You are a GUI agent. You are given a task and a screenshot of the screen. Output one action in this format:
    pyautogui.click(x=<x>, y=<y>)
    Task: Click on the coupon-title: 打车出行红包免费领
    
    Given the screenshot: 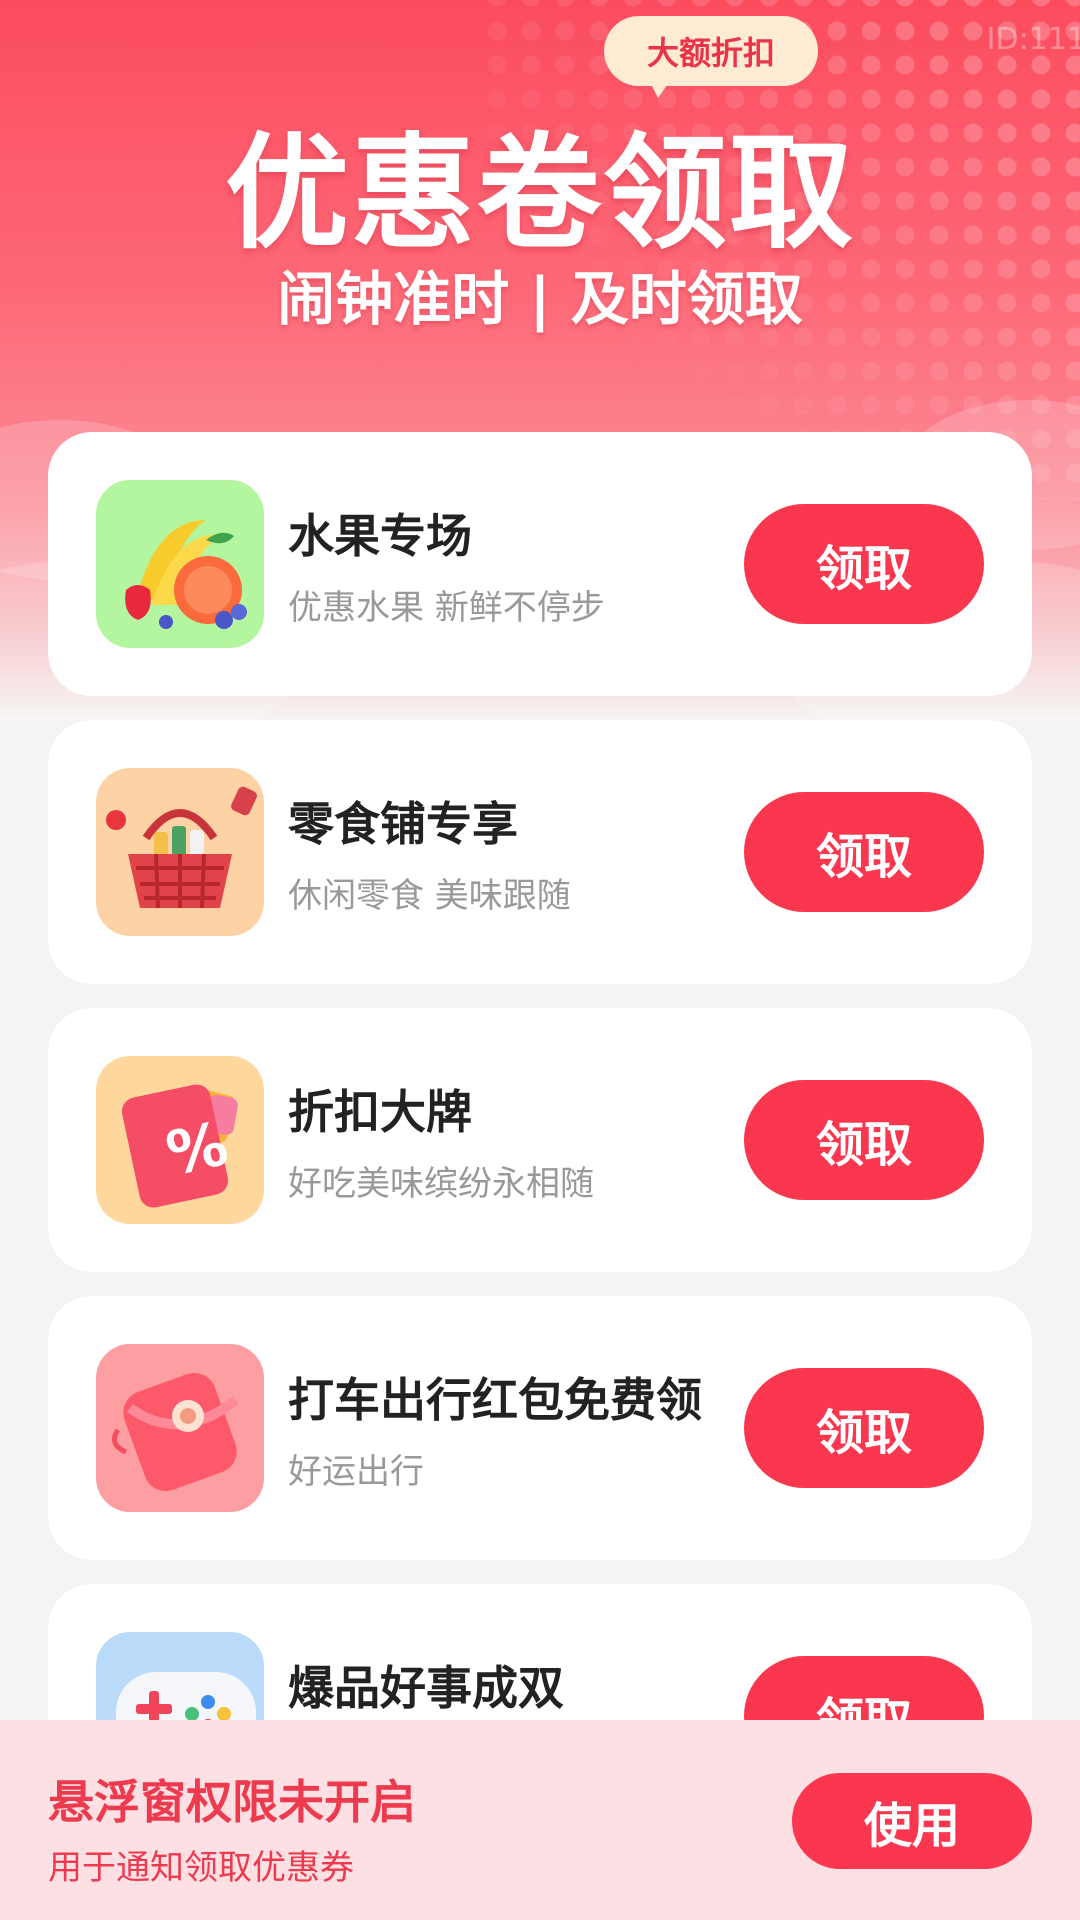 What is the action you would take?
    pyautogui.click(x=495, y=1400)
    